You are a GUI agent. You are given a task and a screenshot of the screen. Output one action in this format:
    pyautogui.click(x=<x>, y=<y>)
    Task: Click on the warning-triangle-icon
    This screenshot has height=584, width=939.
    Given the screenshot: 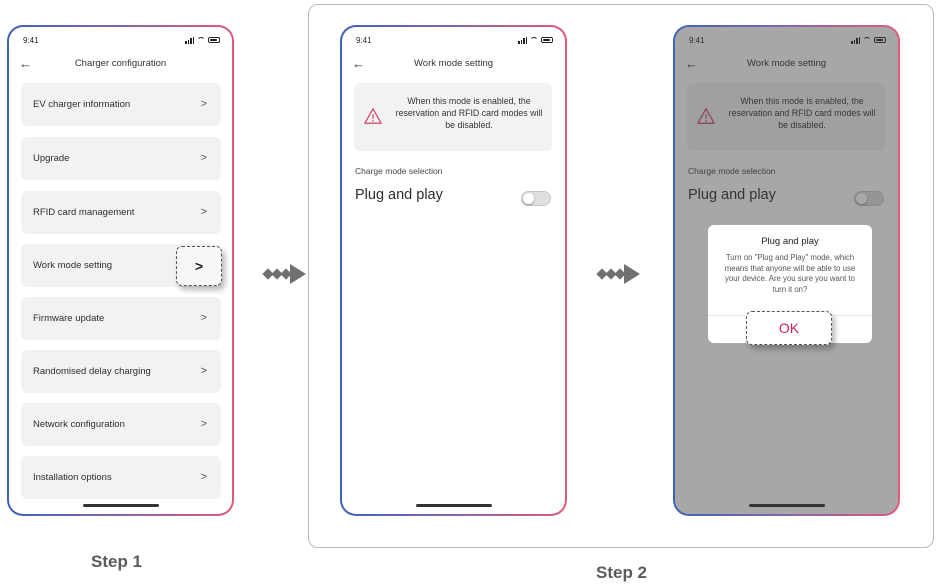 What is the action you would take?
    pyautogui.click(x=373, y=116)
    